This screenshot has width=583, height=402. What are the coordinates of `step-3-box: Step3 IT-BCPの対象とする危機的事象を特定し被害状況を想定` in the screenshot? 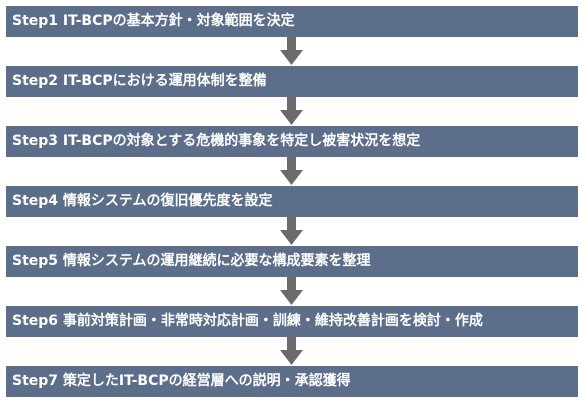 It's located at (292, 141).